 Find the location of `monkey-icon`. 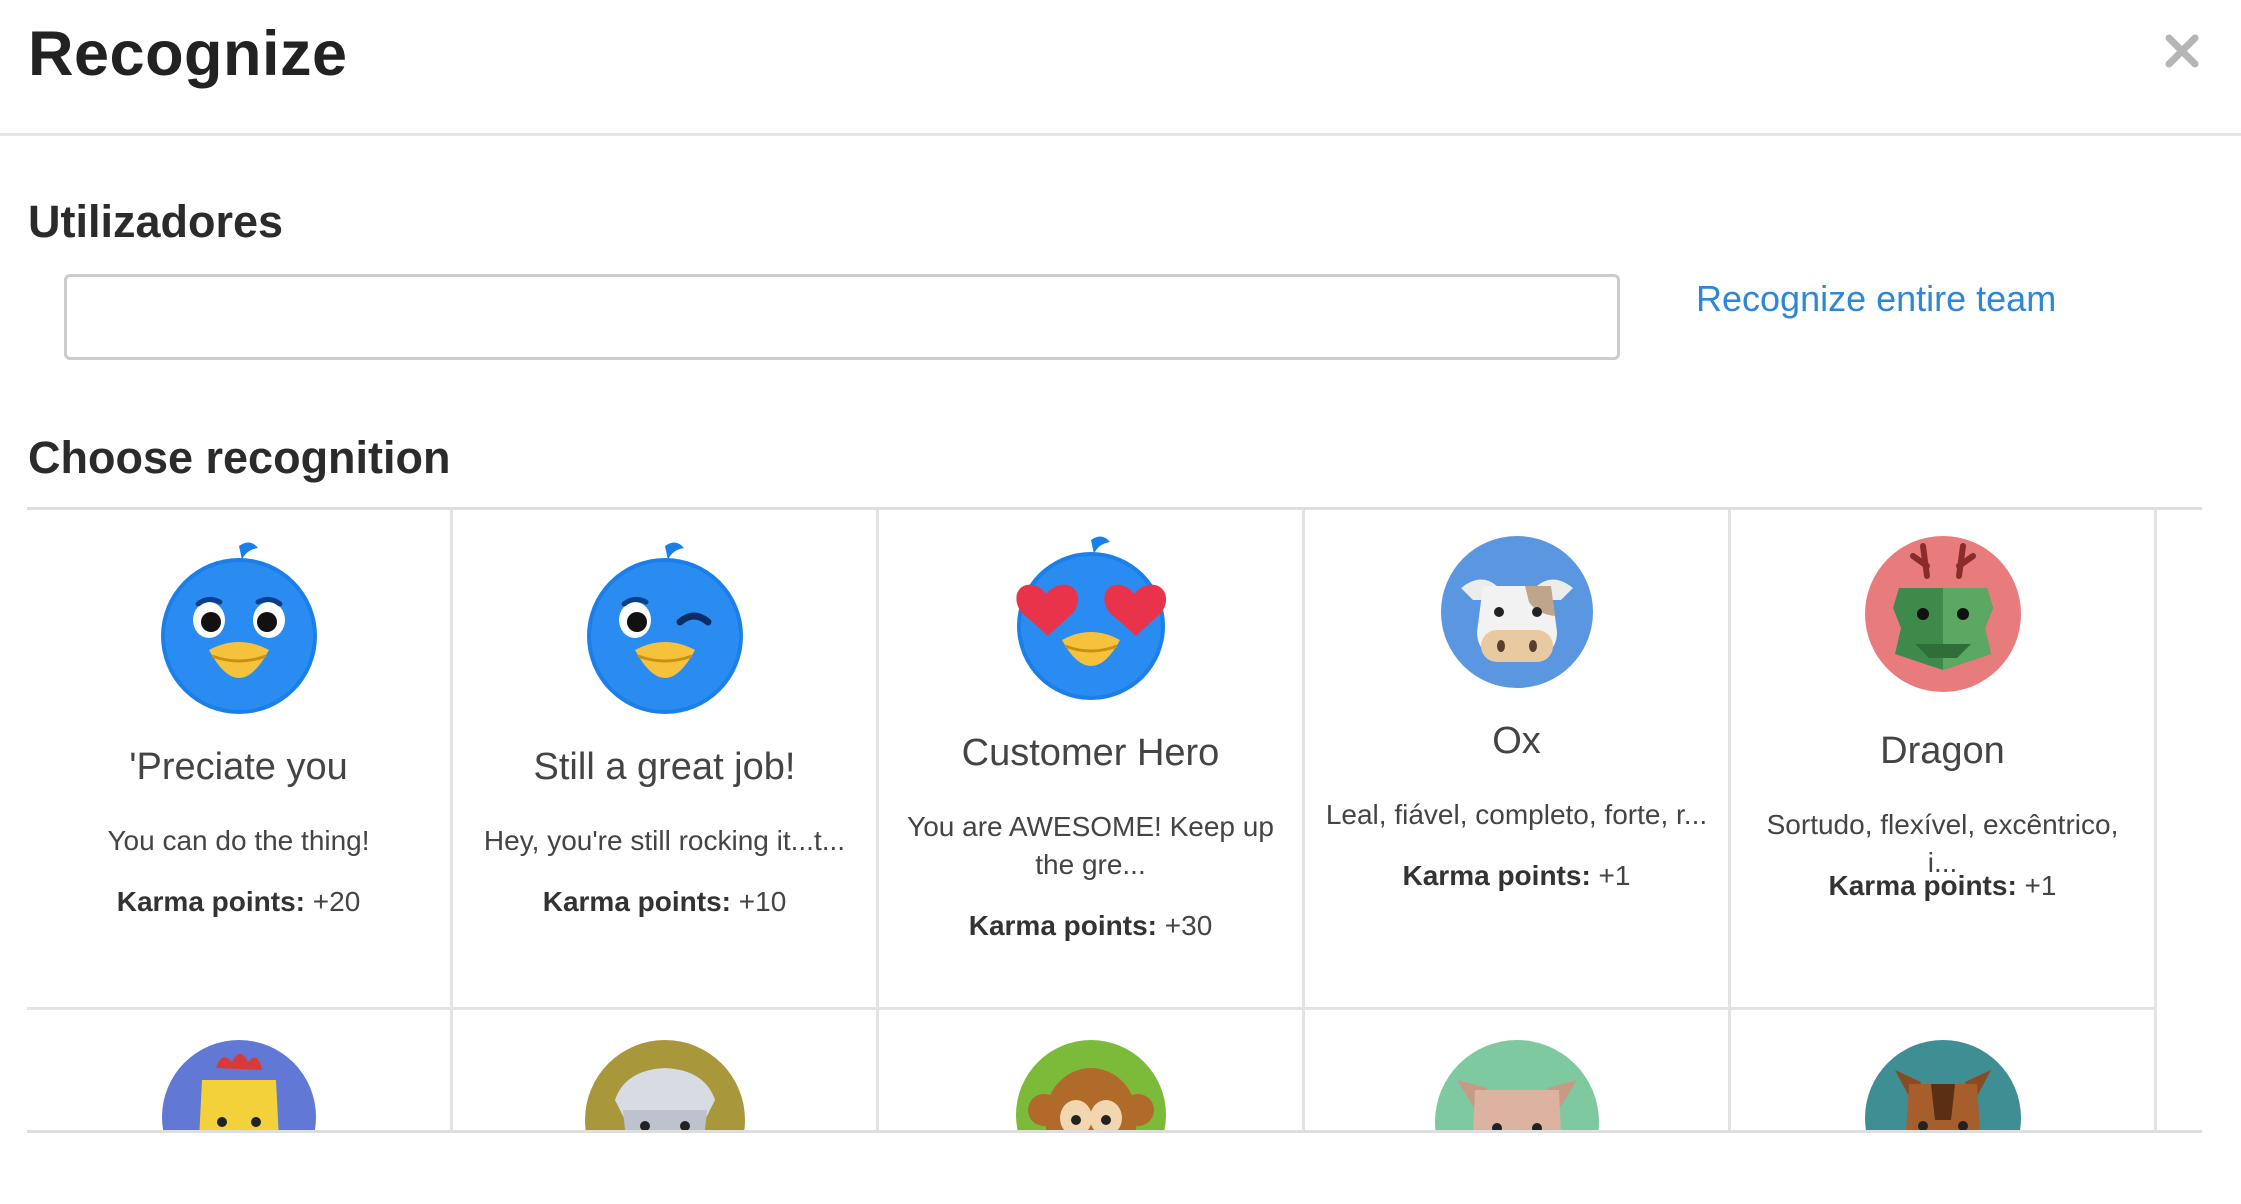

monkey-icon is located at coordinates (1090, 1085).